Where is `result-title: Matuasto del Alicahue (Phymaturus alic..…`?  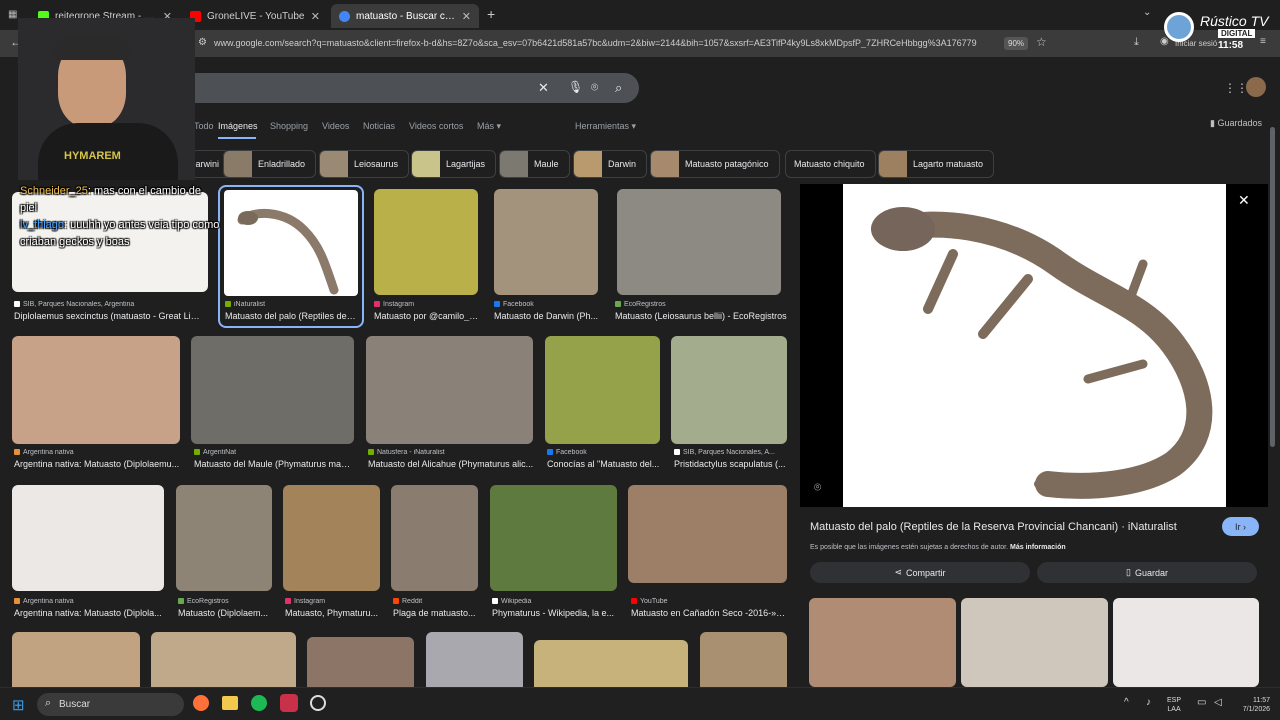 result-title: Matuasto del Alicahue (Phymaturus alic..… is located at coordinates (451, 464).